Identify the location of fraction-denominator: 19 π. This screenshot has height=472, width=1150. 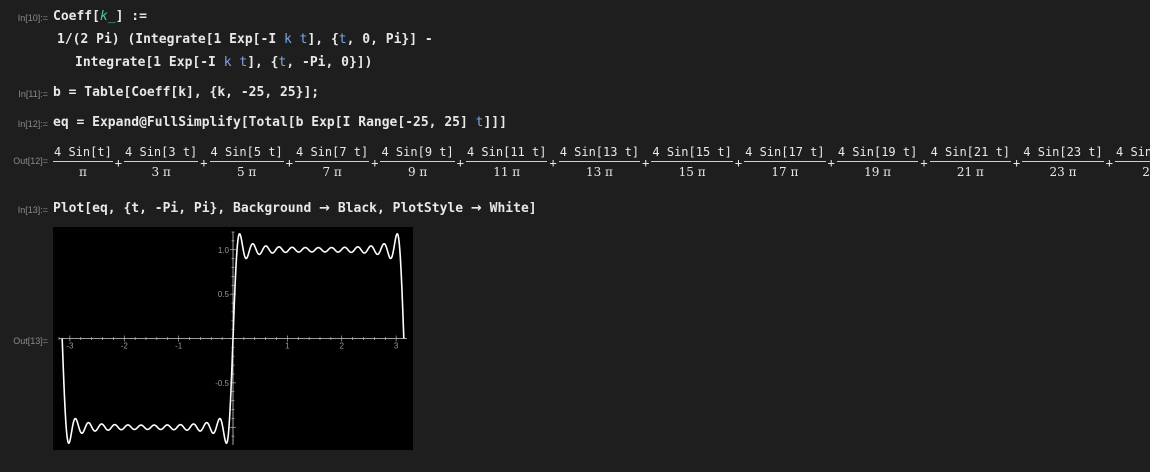
(878, 172).